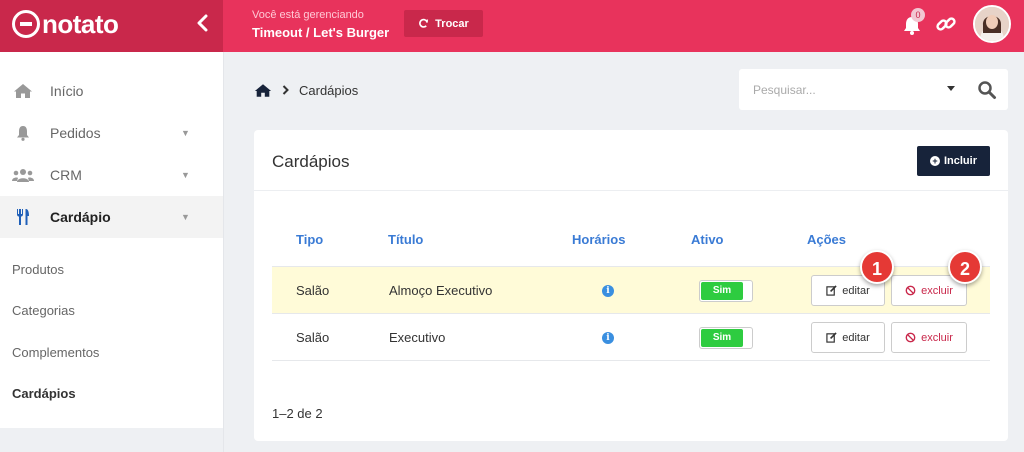 This screenshot has height=452, width=1024. I want to click on users-icon, so click(23, 175).